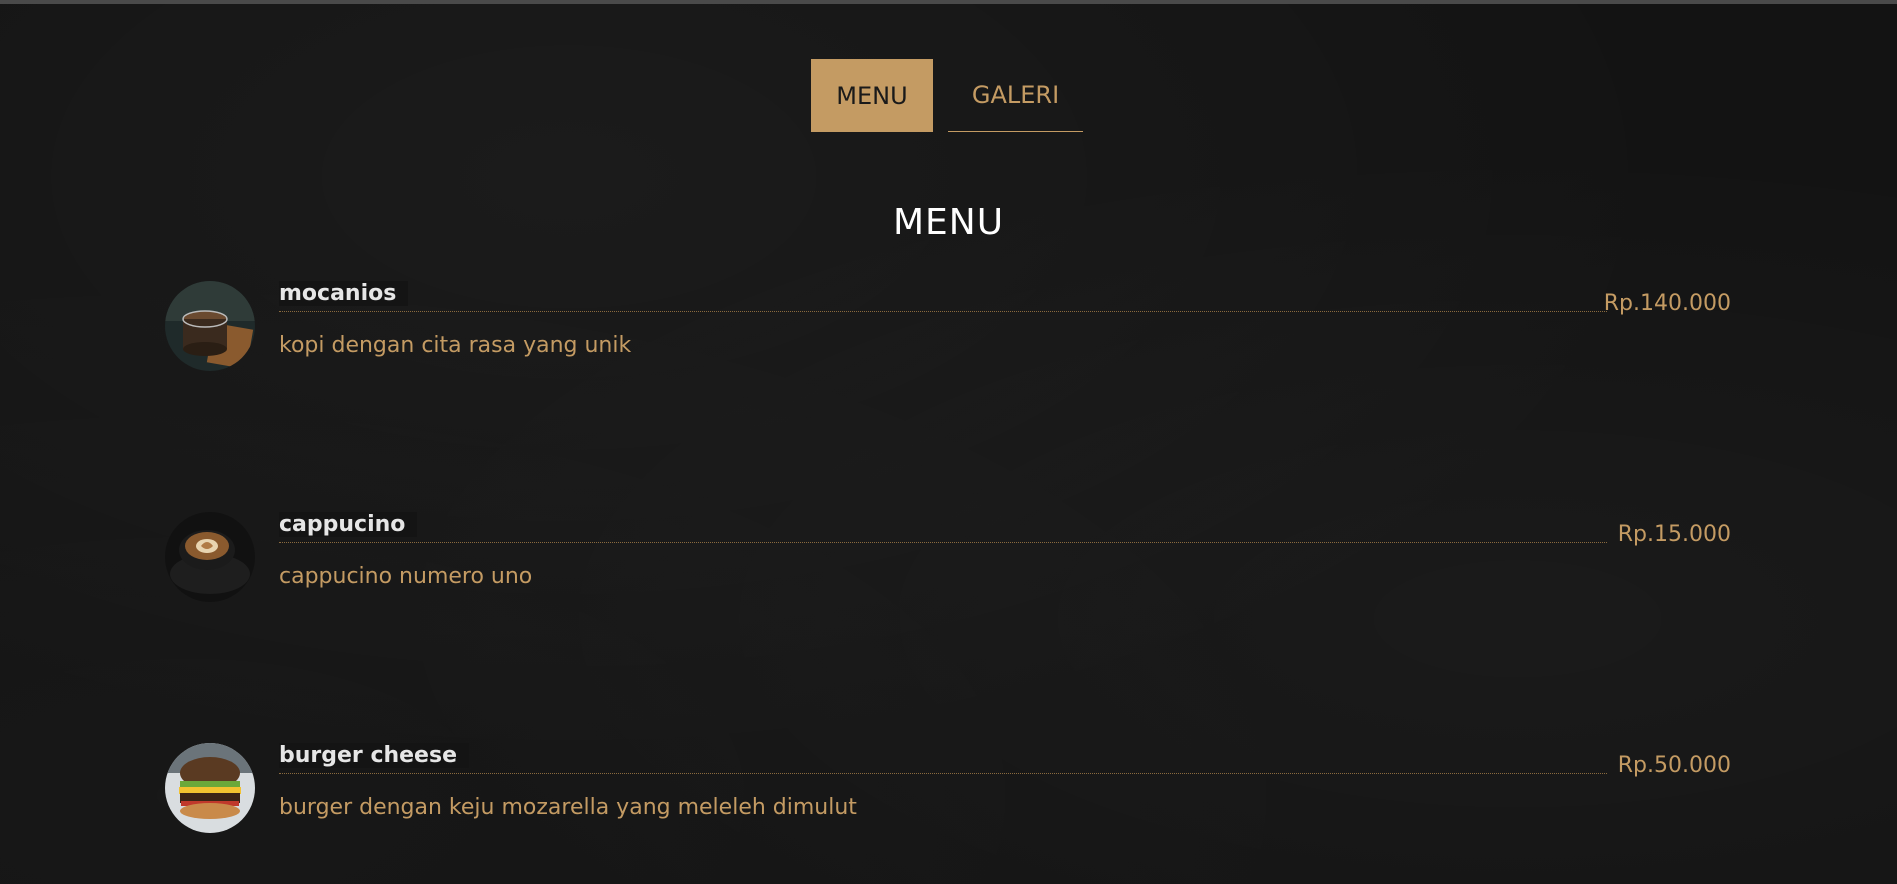 The width and height of the screenshot is (1897, 884). Describe the element at coordinates (948, 559) in the screenshot. I see `menu-item: cappucino Rp.15.000 cappucino numero uno` at that location.